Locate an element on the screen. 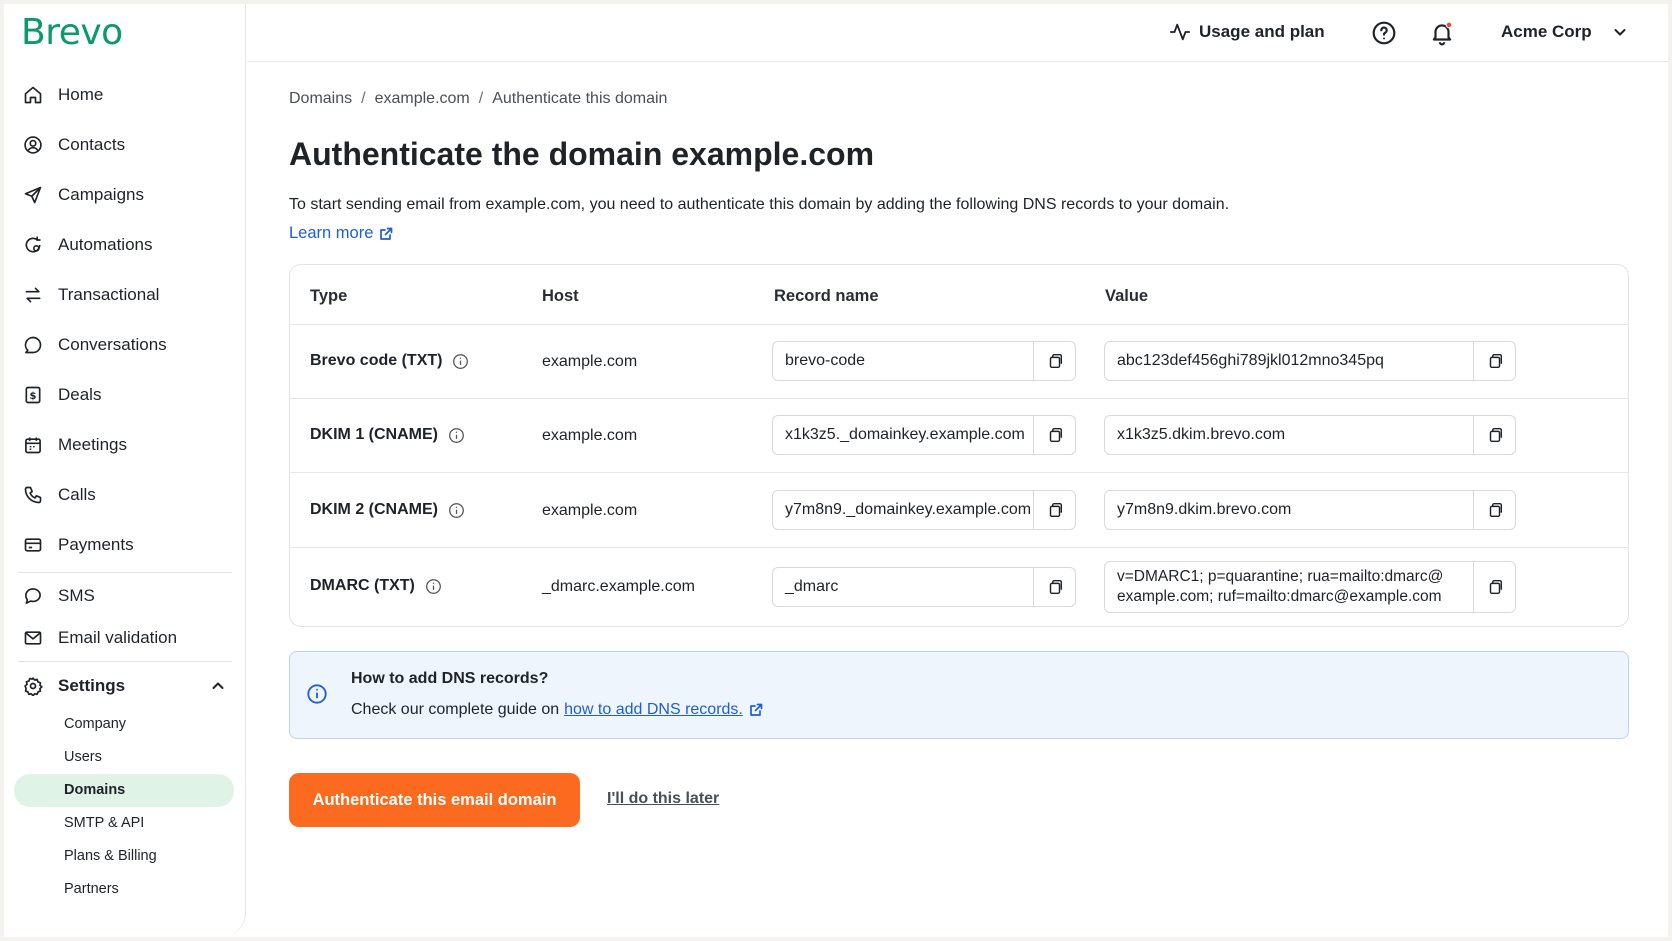 The image size is (1672, 941). sidebar-item-contacts: Contacts is located at coordinates (125, 145).